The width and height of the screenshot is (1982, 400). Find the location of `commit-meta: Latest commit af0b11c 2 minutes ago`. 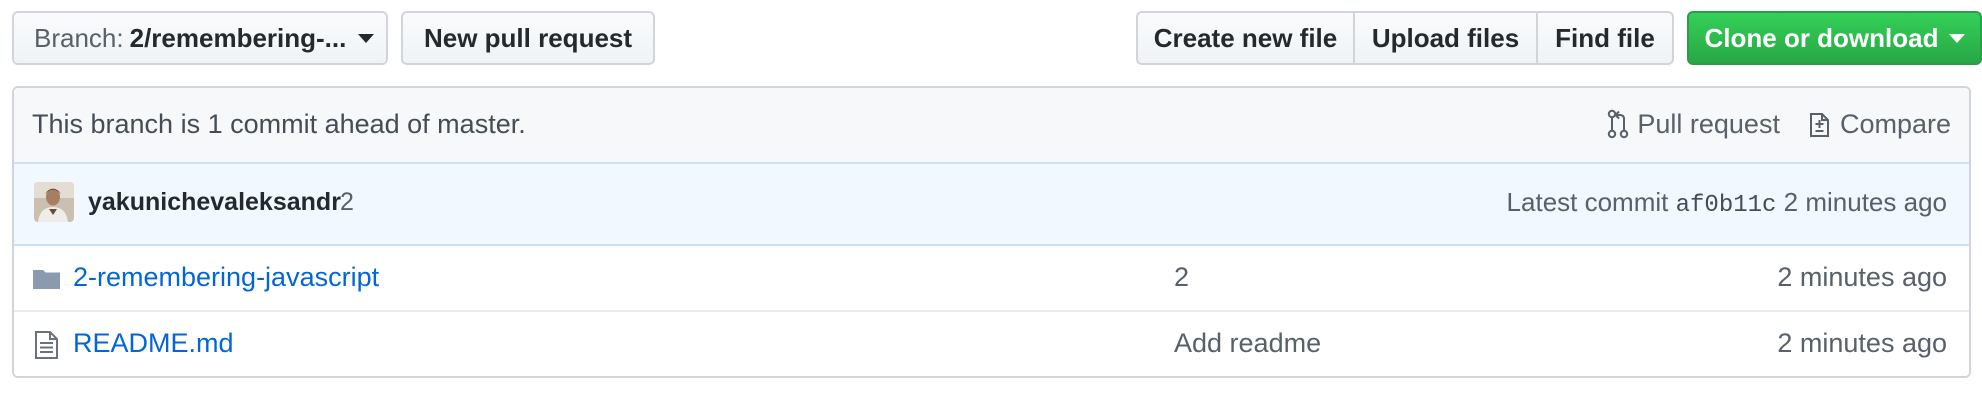

commit-meta: Latest commit af0b11c 2 minutes ago is located at coordinates (1727, 203).